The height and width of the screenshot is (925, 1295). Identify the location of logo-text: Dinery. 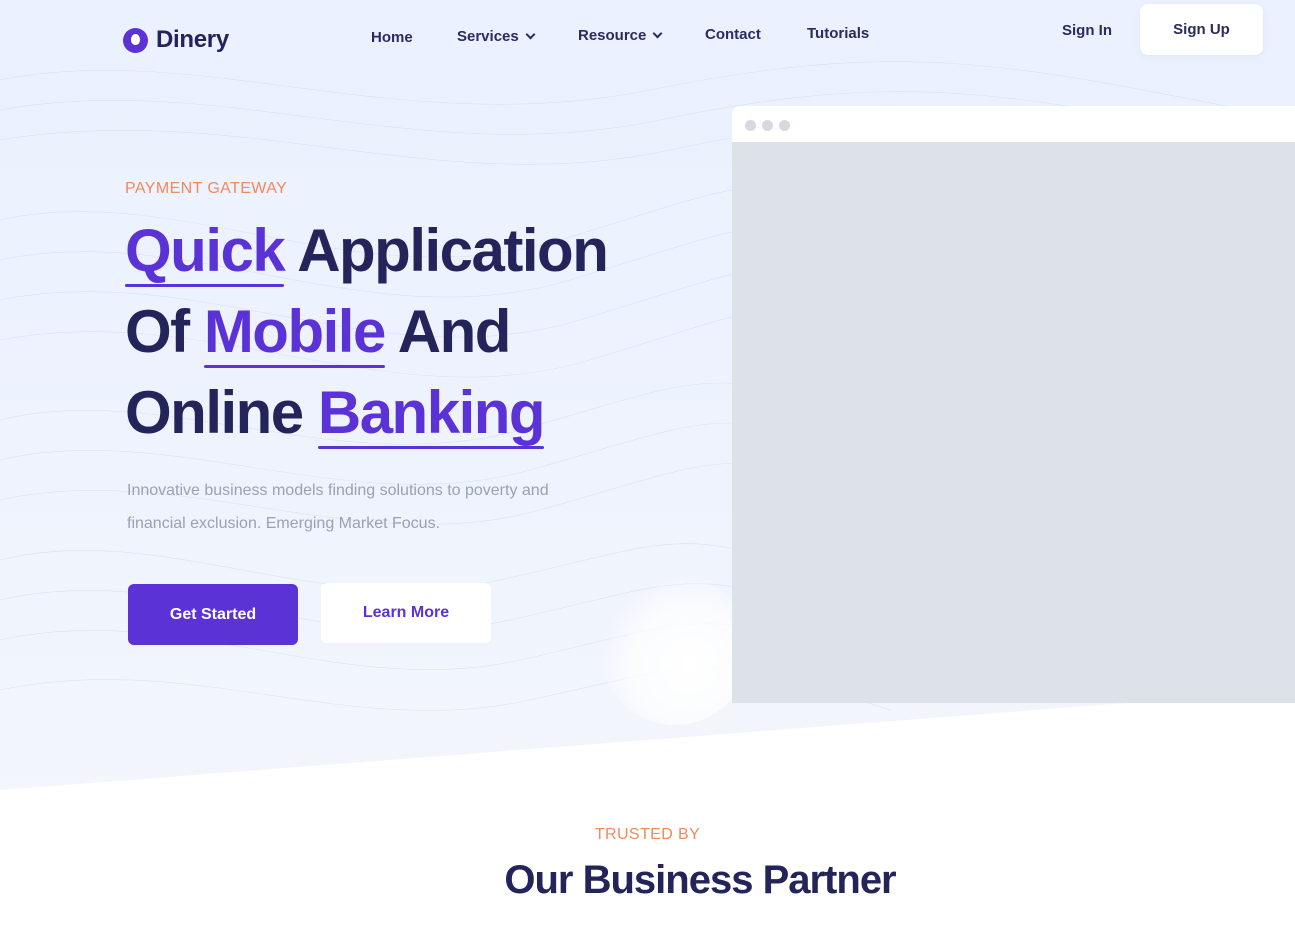
(192, 39).